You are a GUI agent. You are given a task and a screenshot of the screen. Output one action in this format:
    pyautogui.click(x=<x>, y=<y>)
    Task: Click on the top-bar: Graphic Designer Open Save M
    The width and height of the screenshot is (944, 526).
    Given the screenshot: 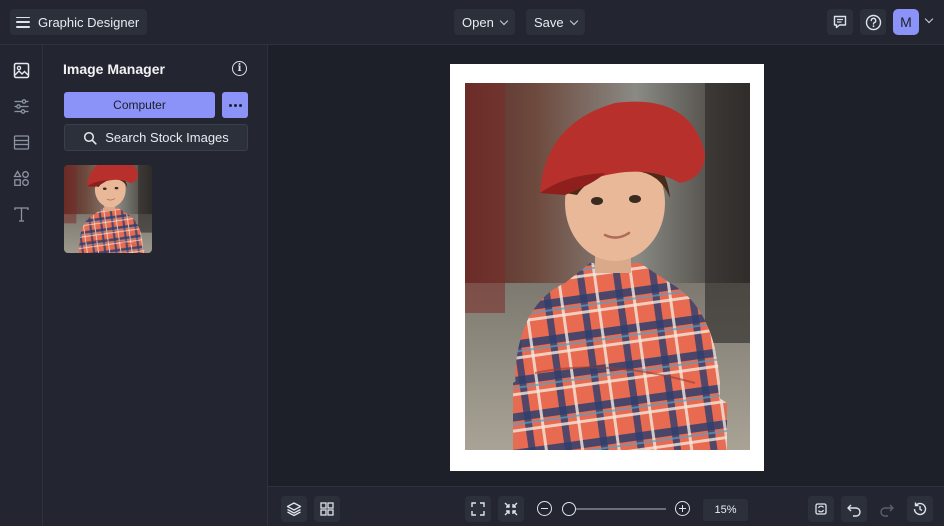 What is the action you would take?
    pyautogui.click(x=472, y=22)
    